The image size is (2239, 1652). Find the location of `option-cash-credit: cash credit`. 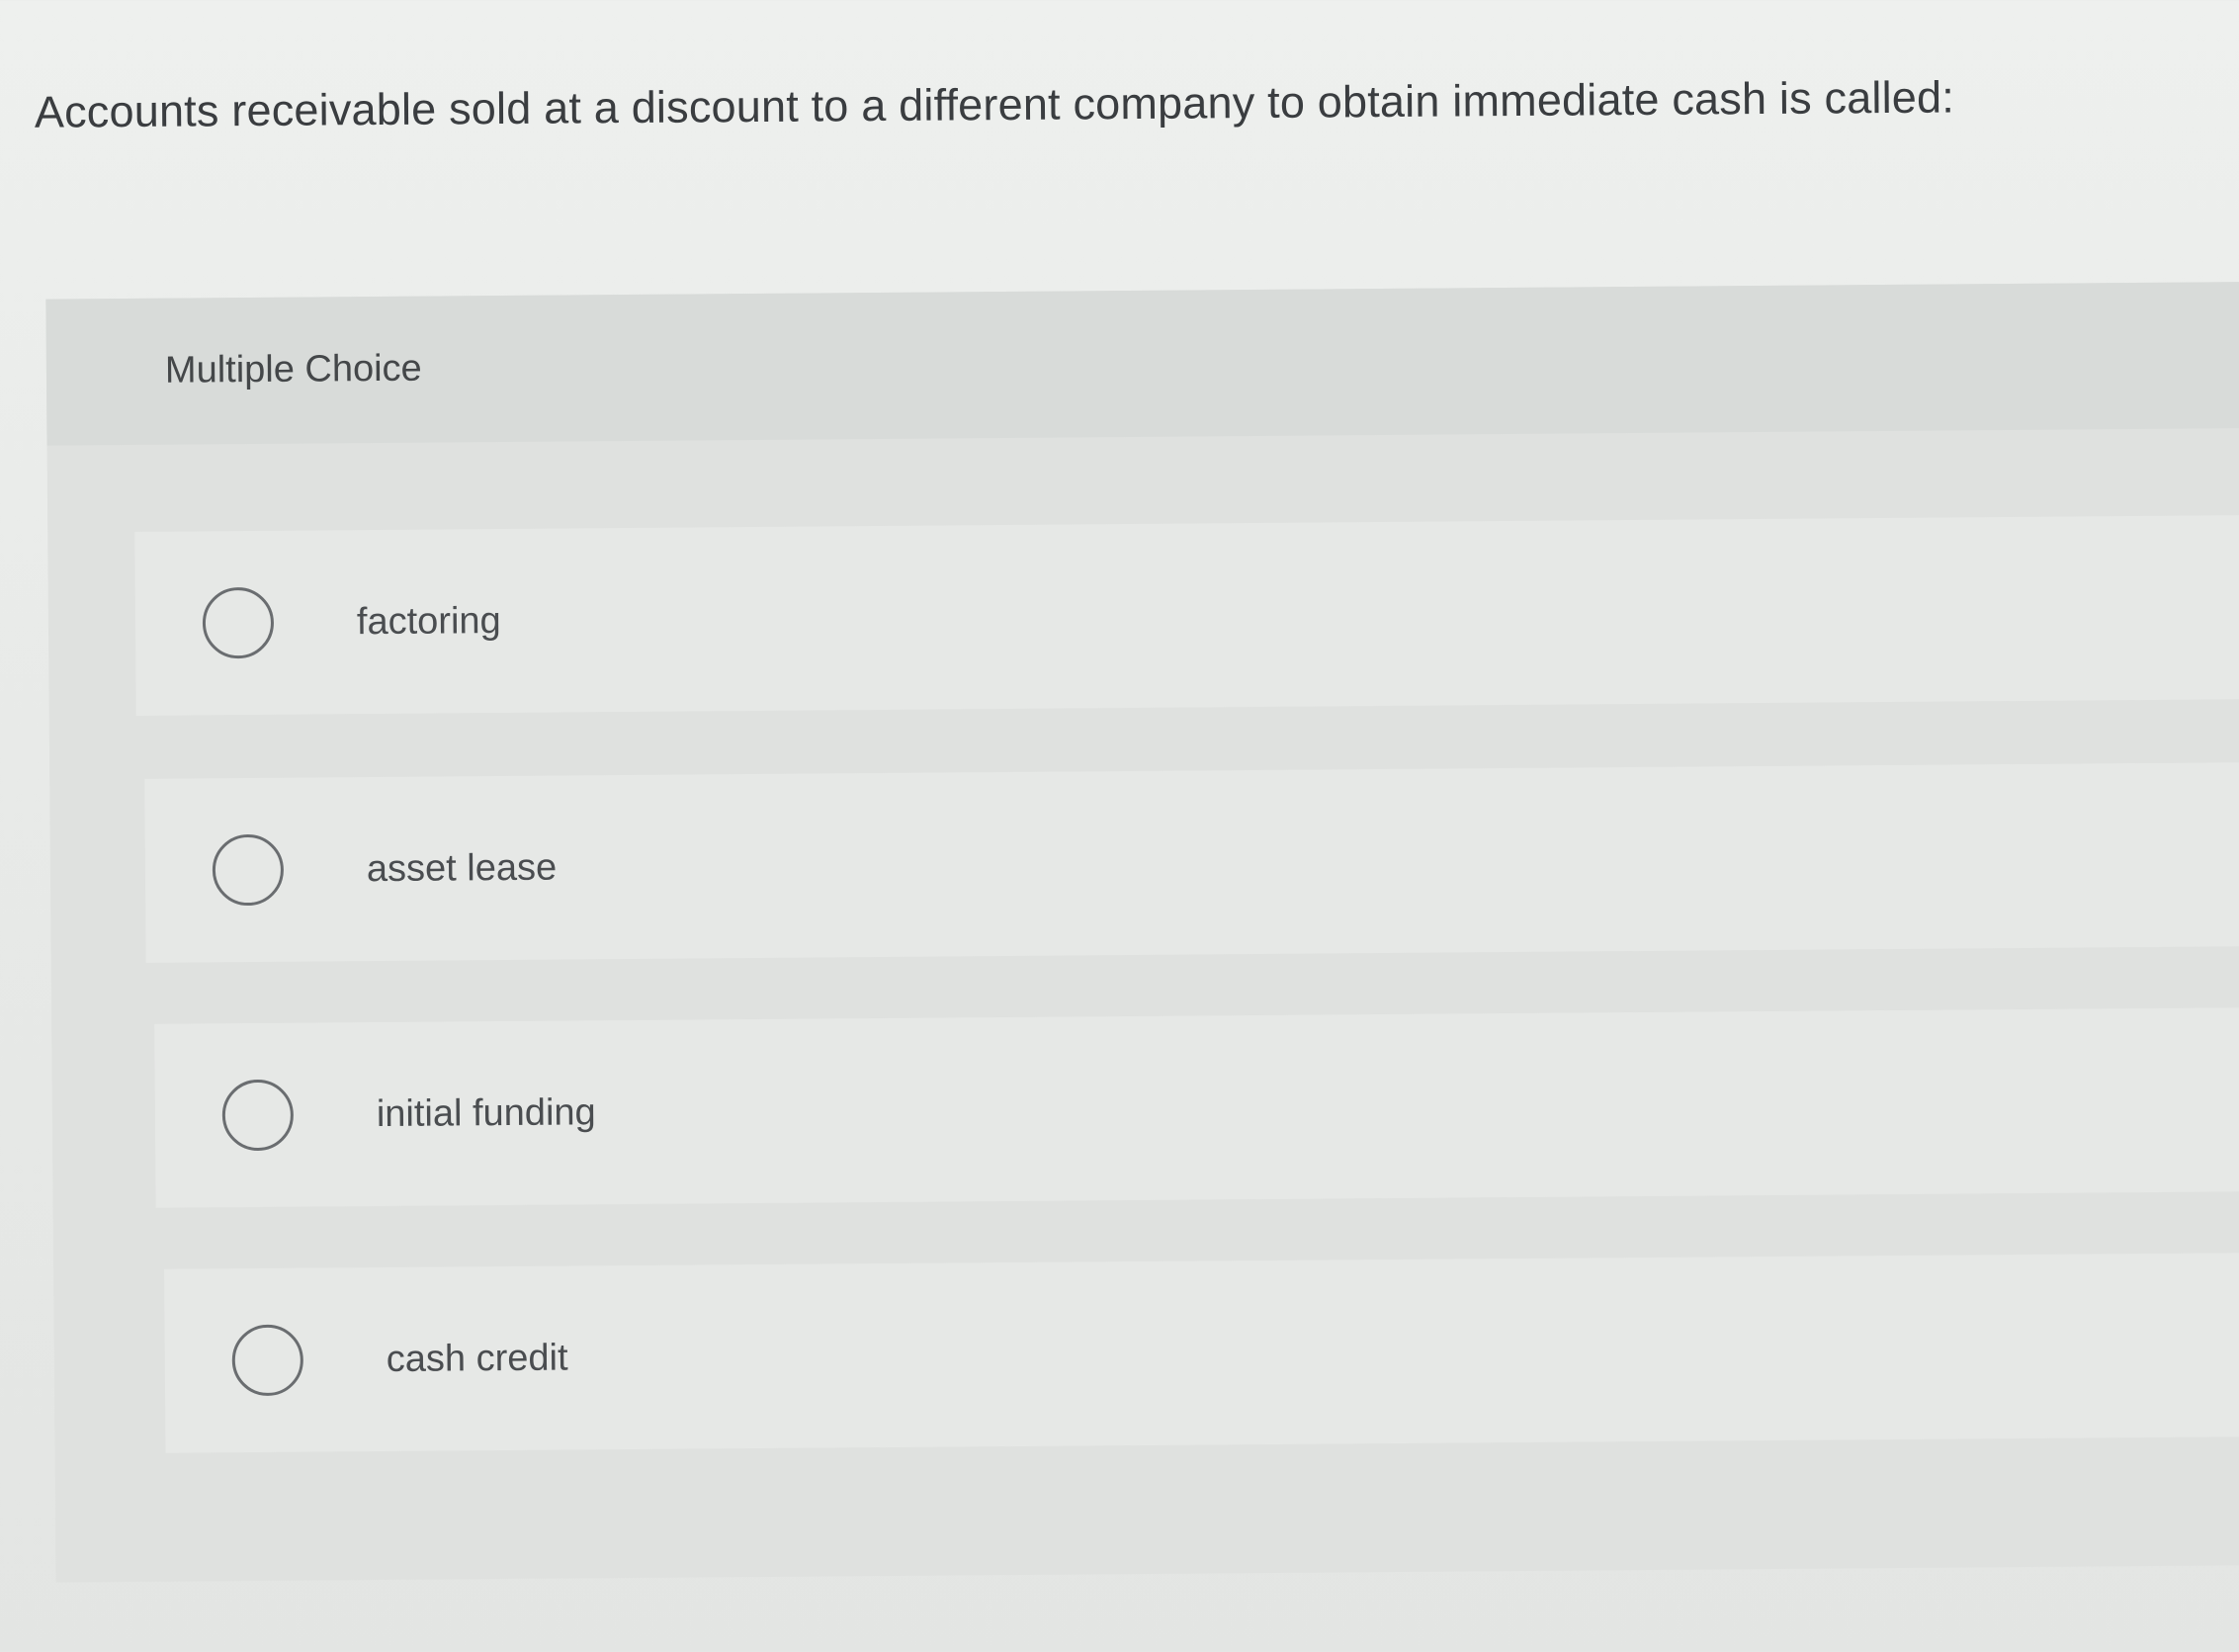

option-cash-credit: cash credit is located at coordinates (1201, 1353).